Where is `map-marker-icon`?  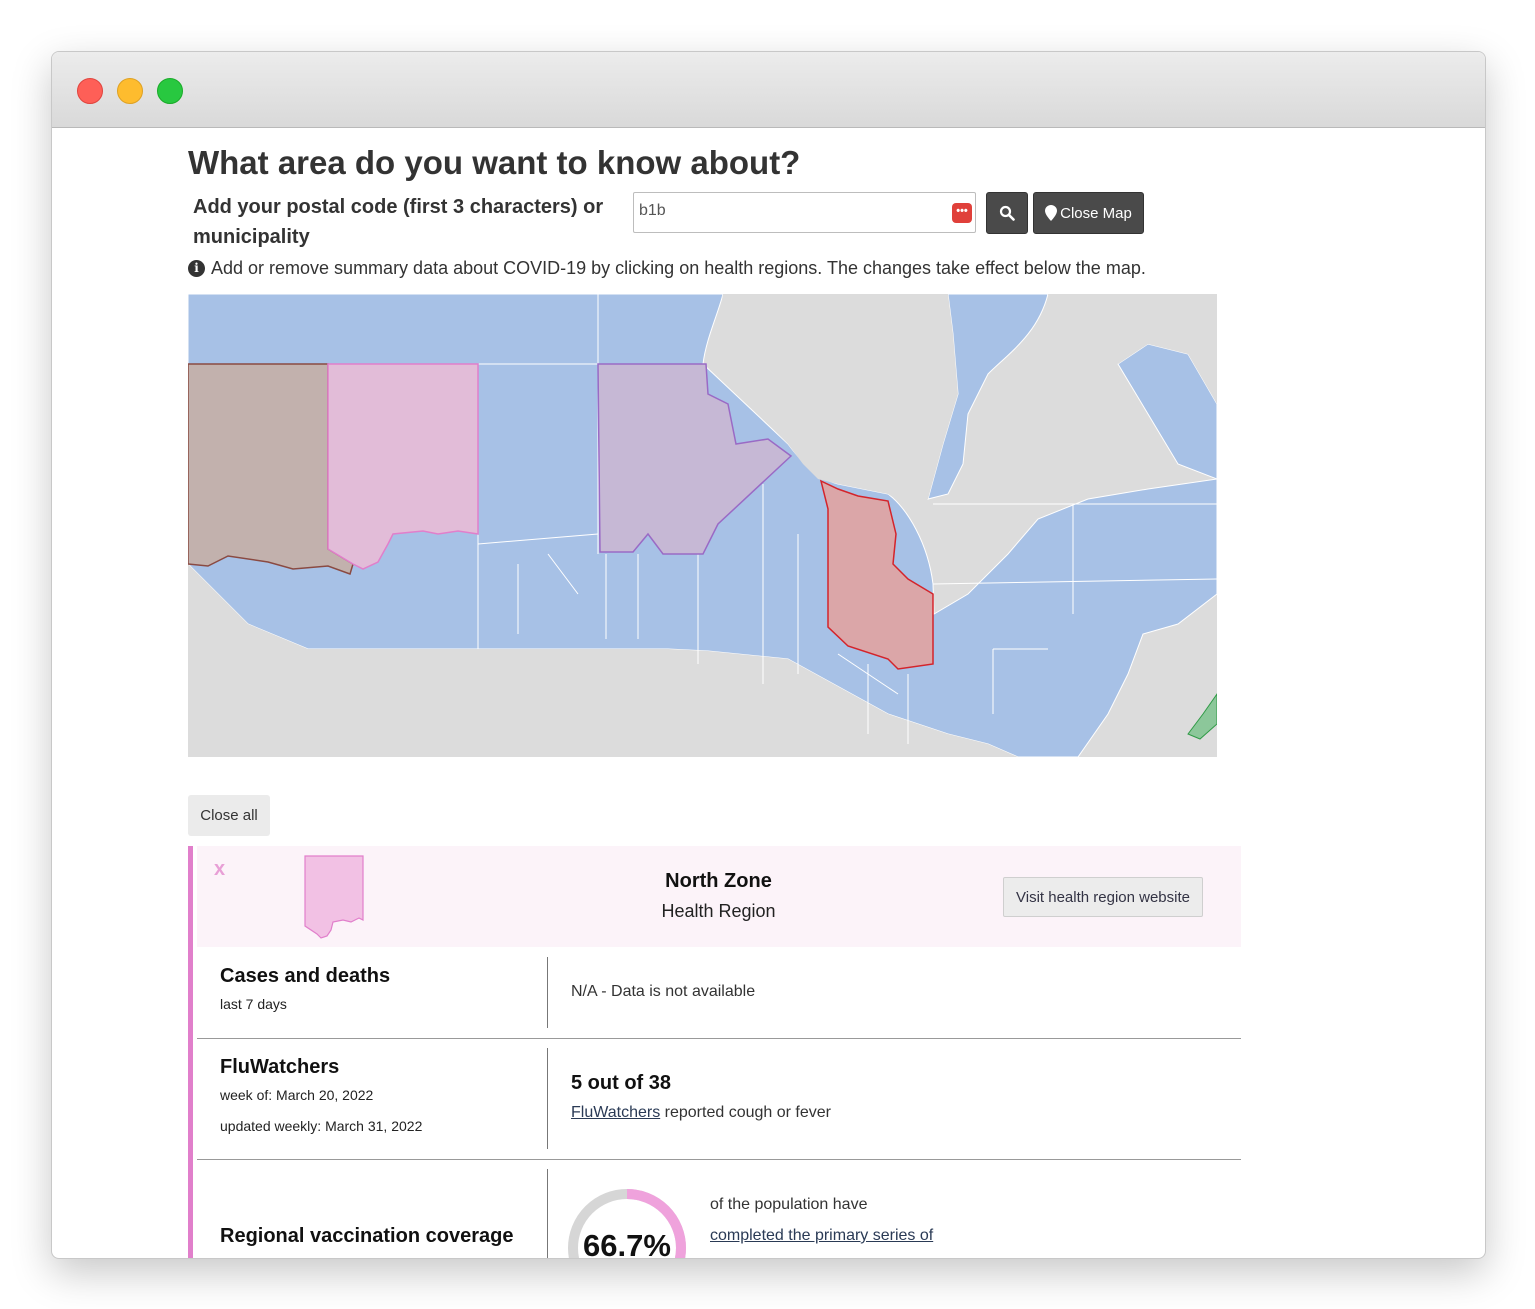
map-marker-icon is located at coordinates (1051, 213).